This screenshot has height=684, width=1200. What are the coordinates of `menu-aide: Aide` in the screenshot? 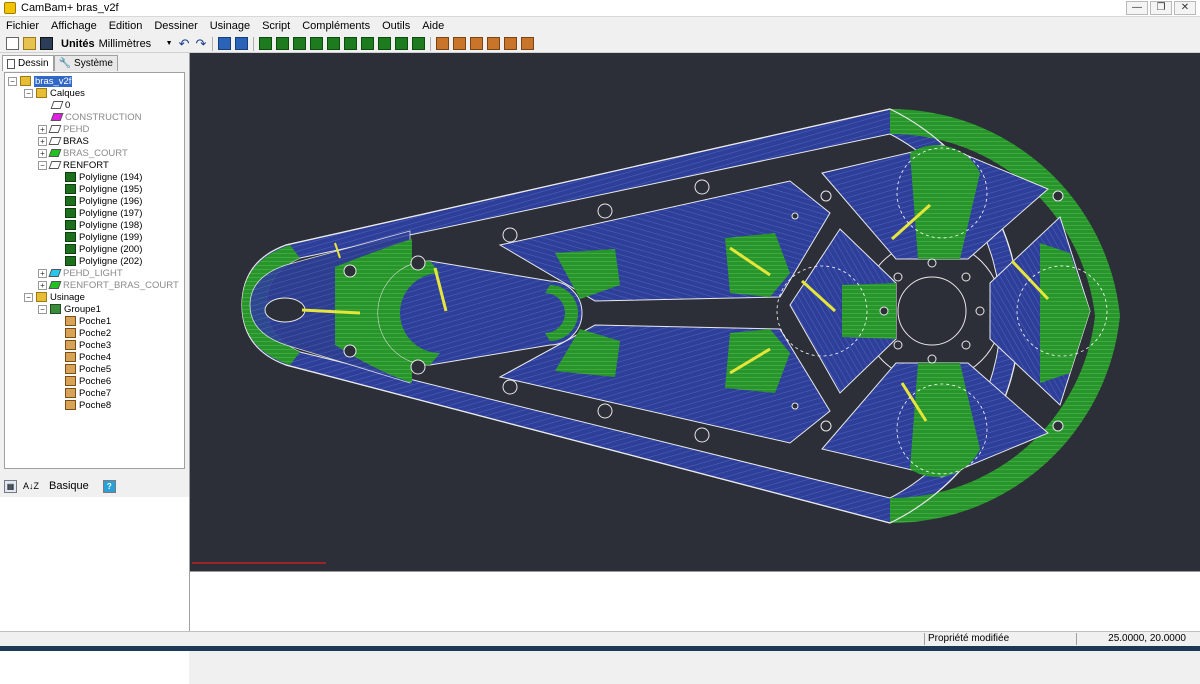 It's located at (433, 26).